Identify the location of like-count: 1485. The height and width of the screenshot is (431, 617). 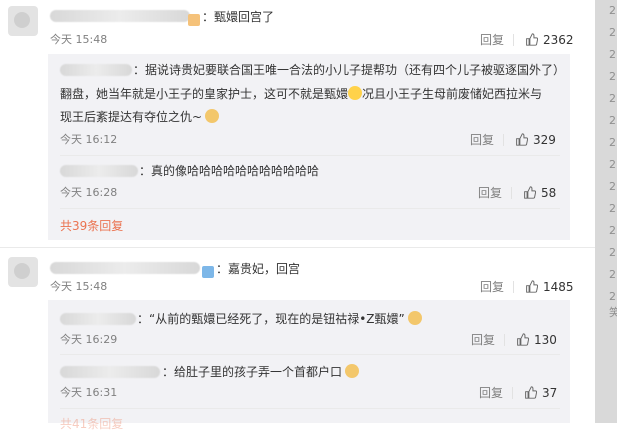
(558, 287).